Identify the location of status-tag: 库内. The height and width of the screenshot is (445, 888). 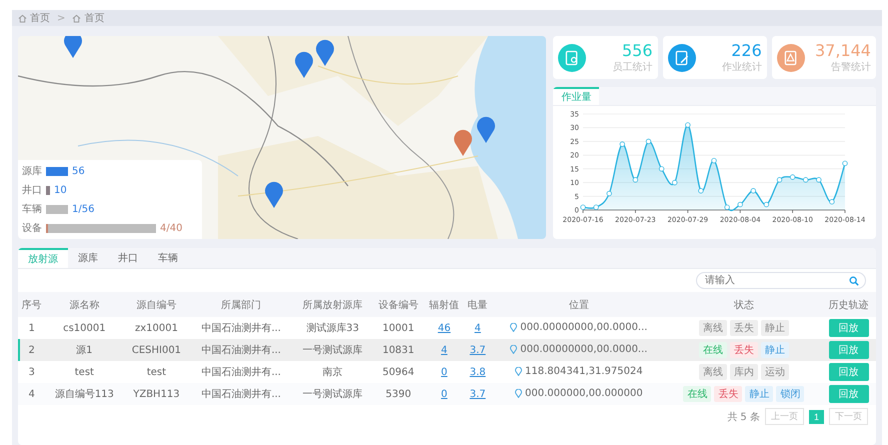
(744, 372).